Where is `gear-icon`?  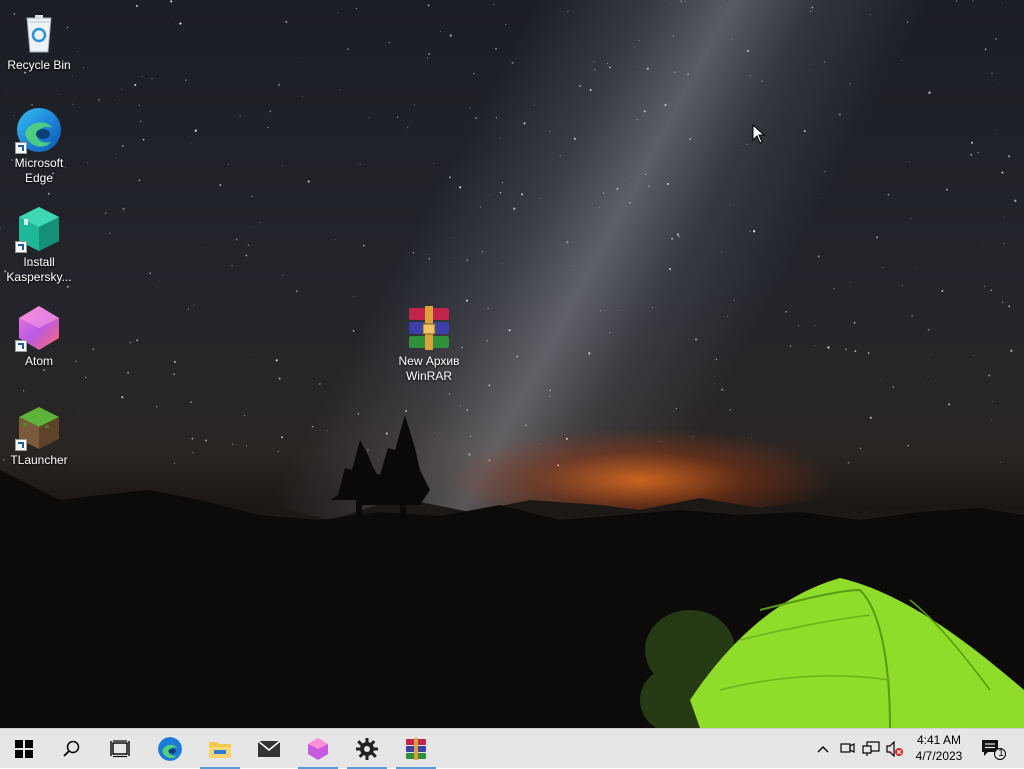 gear-icon is located at coordinates (367, 749).